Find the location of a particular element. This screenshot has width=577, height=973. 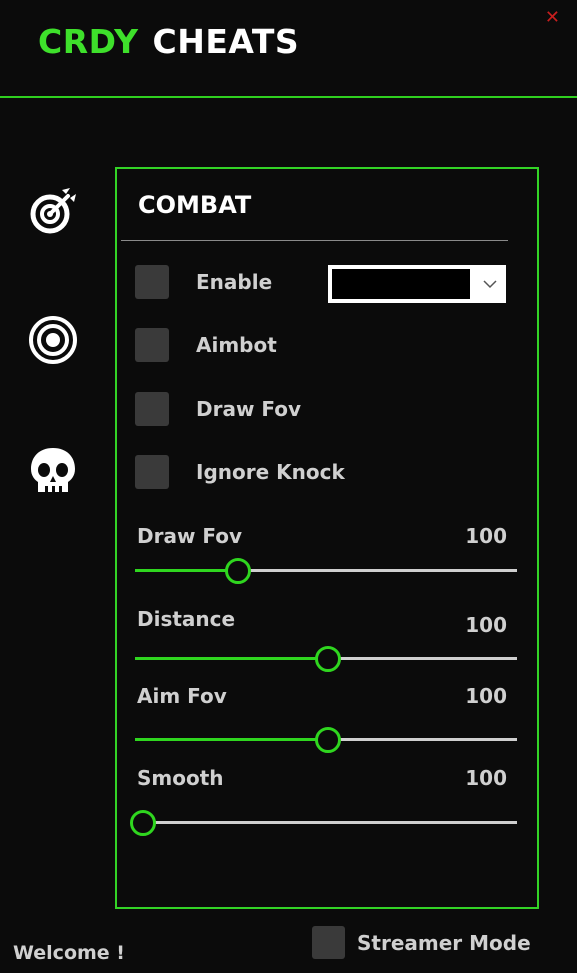

brand-name: CRDY is located at coordinates (88, 41).